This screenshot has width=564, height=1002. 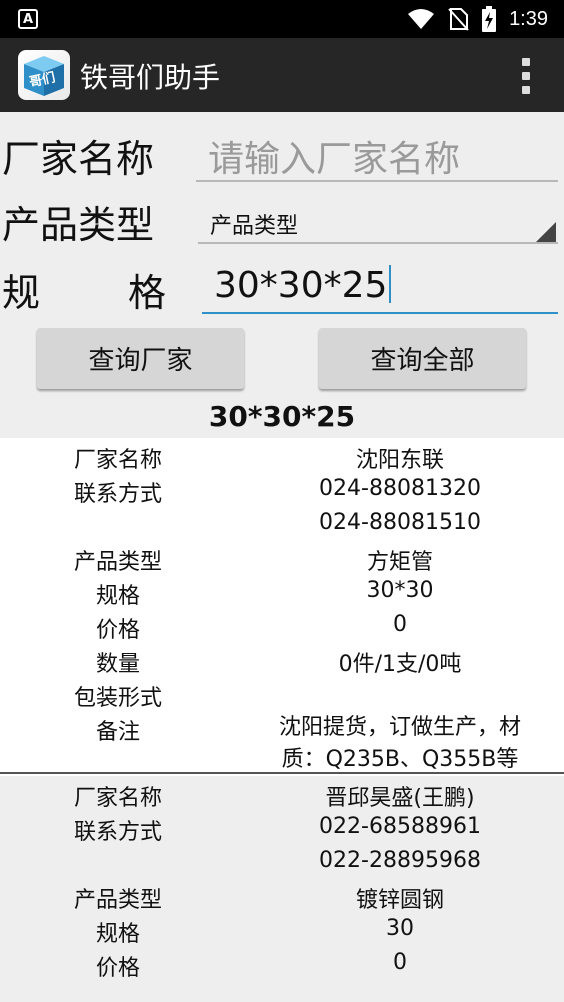 What do you see at coordinates (117, 732) in the screenshot?
I see `row-label: 备注` at bounding box center [117, 732].